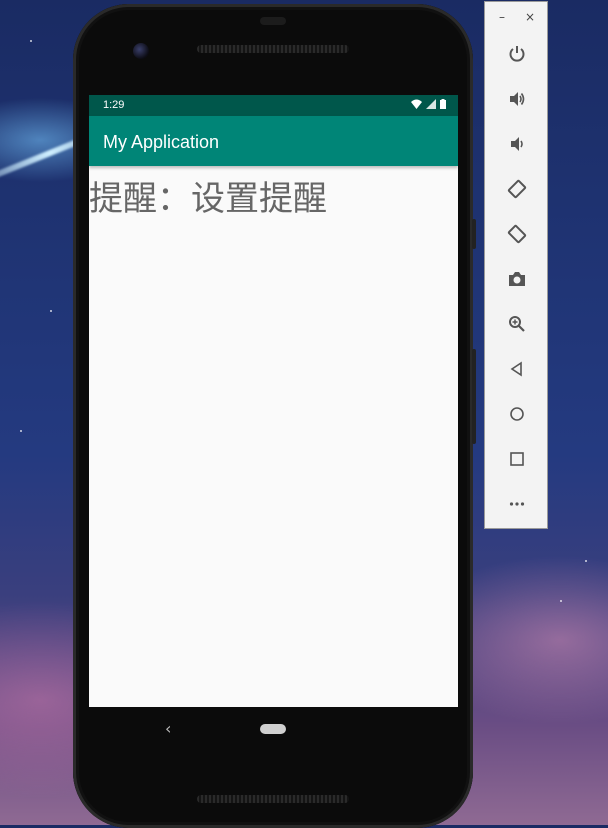 The width and height of the screenshot is (608, 828). I want to click on app-title: My Application, so click(161, 142).